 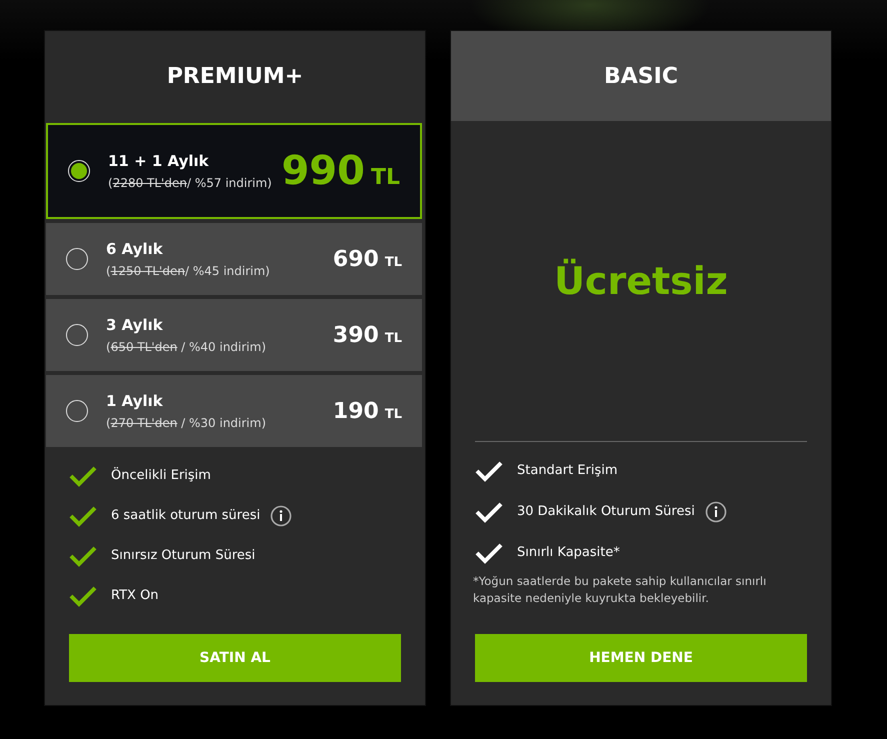 What do you see at coordinates (159, 161) in the screenshot?
I see `option-label: 11 + 1 Aylık` at bounding box center [159, 161].